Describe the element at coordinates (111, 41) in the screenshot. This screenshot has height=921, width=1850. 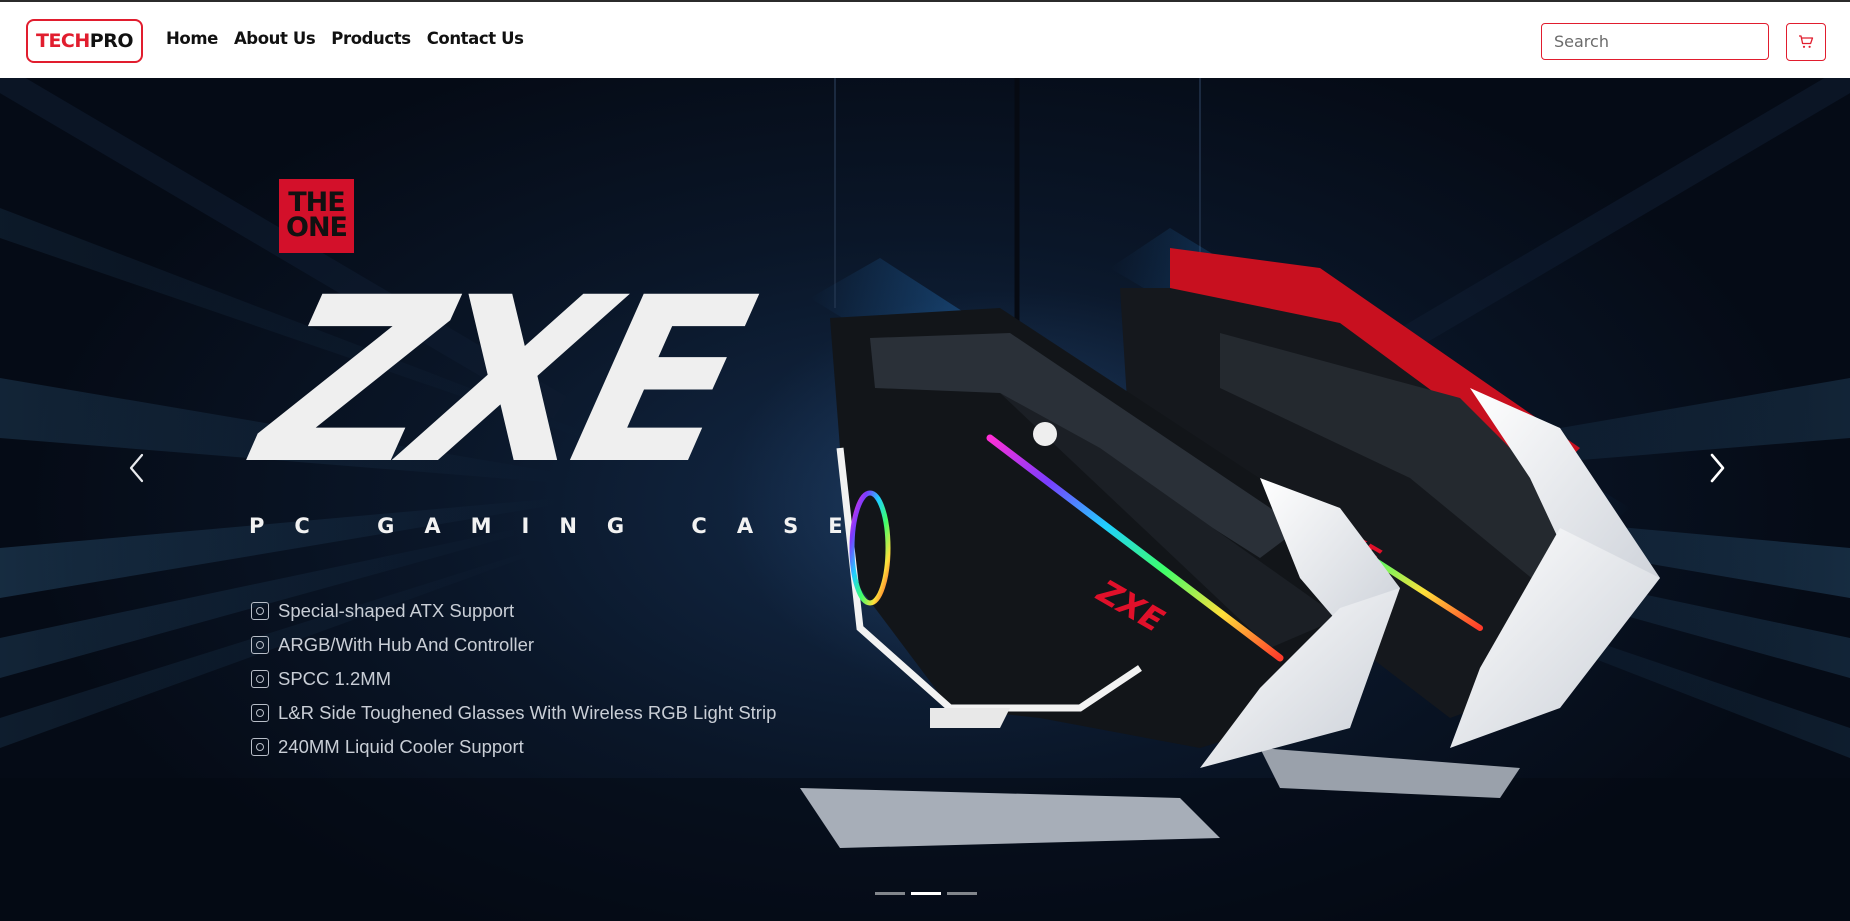
I see `brand-part2: PRO` at that location.